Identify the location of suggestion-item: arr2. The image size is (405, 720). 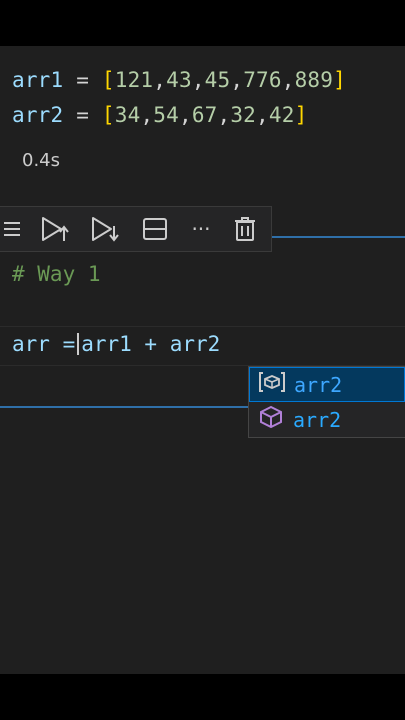
(327, 419).